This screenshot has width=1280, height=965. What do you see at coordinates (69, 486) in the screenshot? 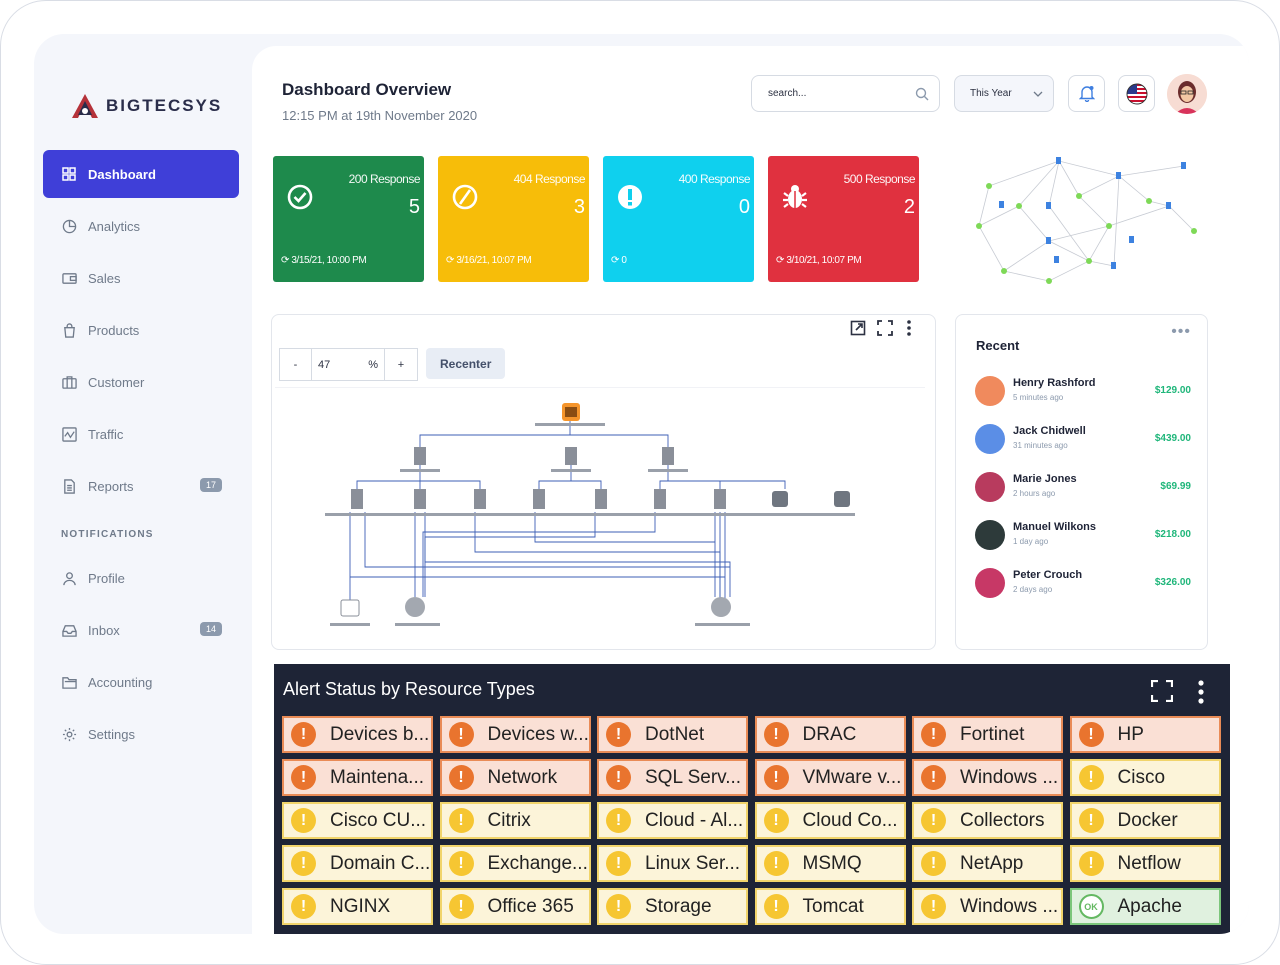
I see `document-icon` at bounding box center [69, 486].